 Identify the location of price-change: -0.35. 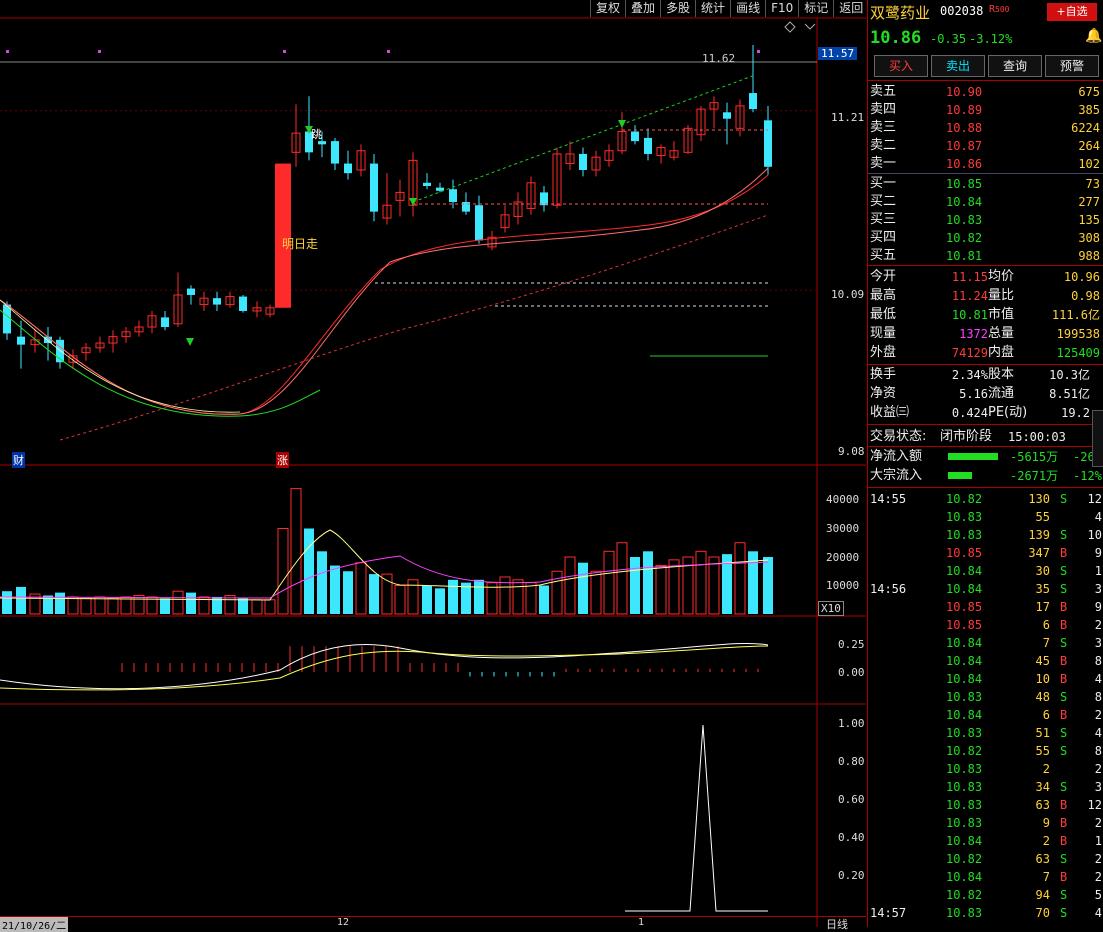
(948, 39).